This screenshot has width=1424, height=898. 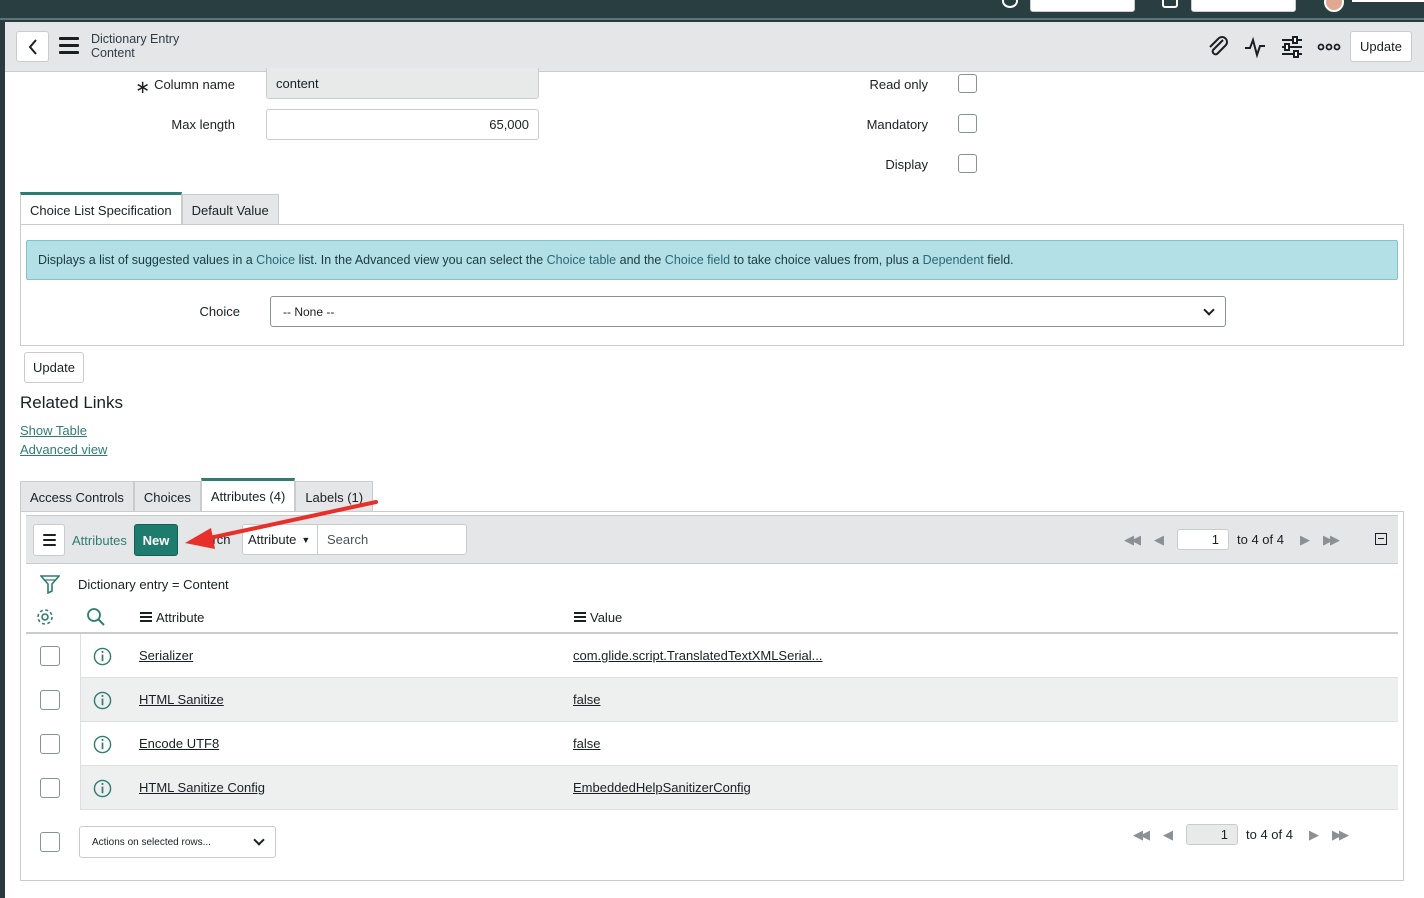 I want to click on page-range: to 4 of 4, so click(x=1269, y=834).